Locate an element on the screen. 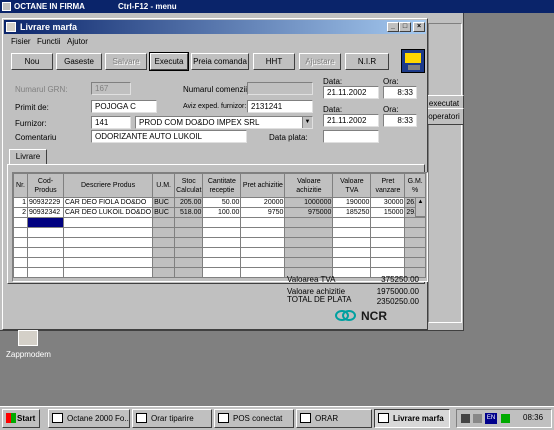  table-cell: 1000000 is located at coordinates (309, 202).